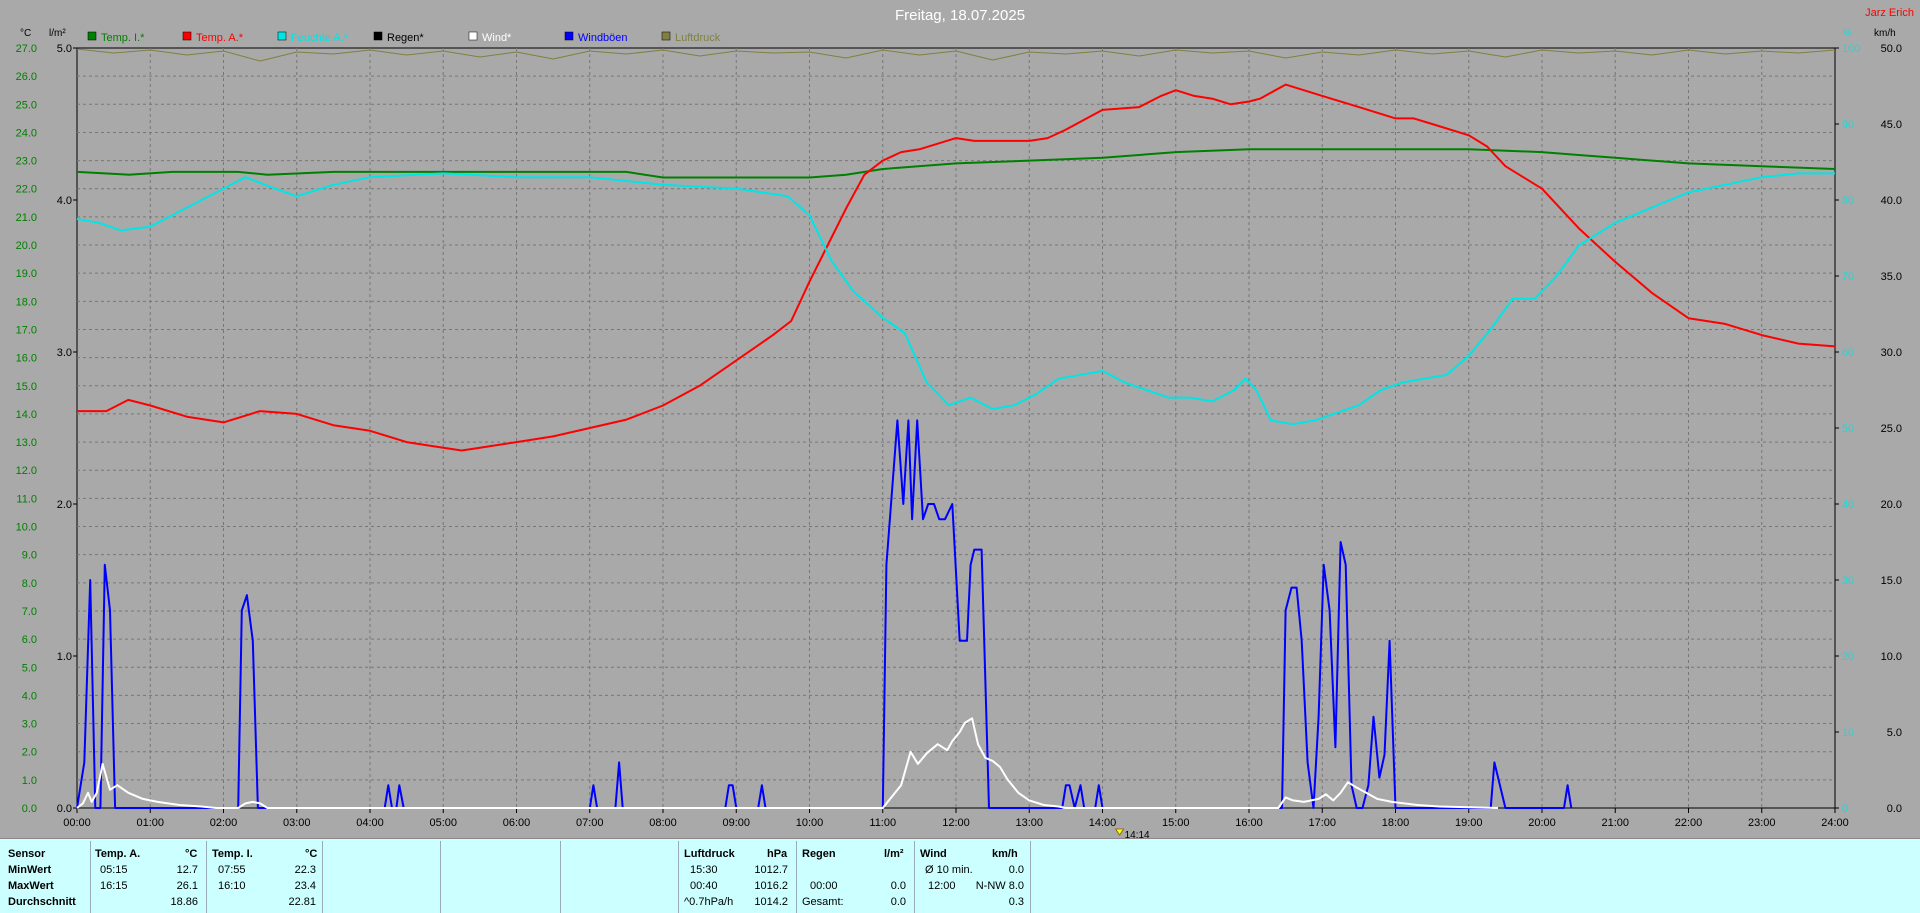  Describe the element at coordinates (64, 505) in the screenshot. I see `rain-tick-label: 2.0` at that location.